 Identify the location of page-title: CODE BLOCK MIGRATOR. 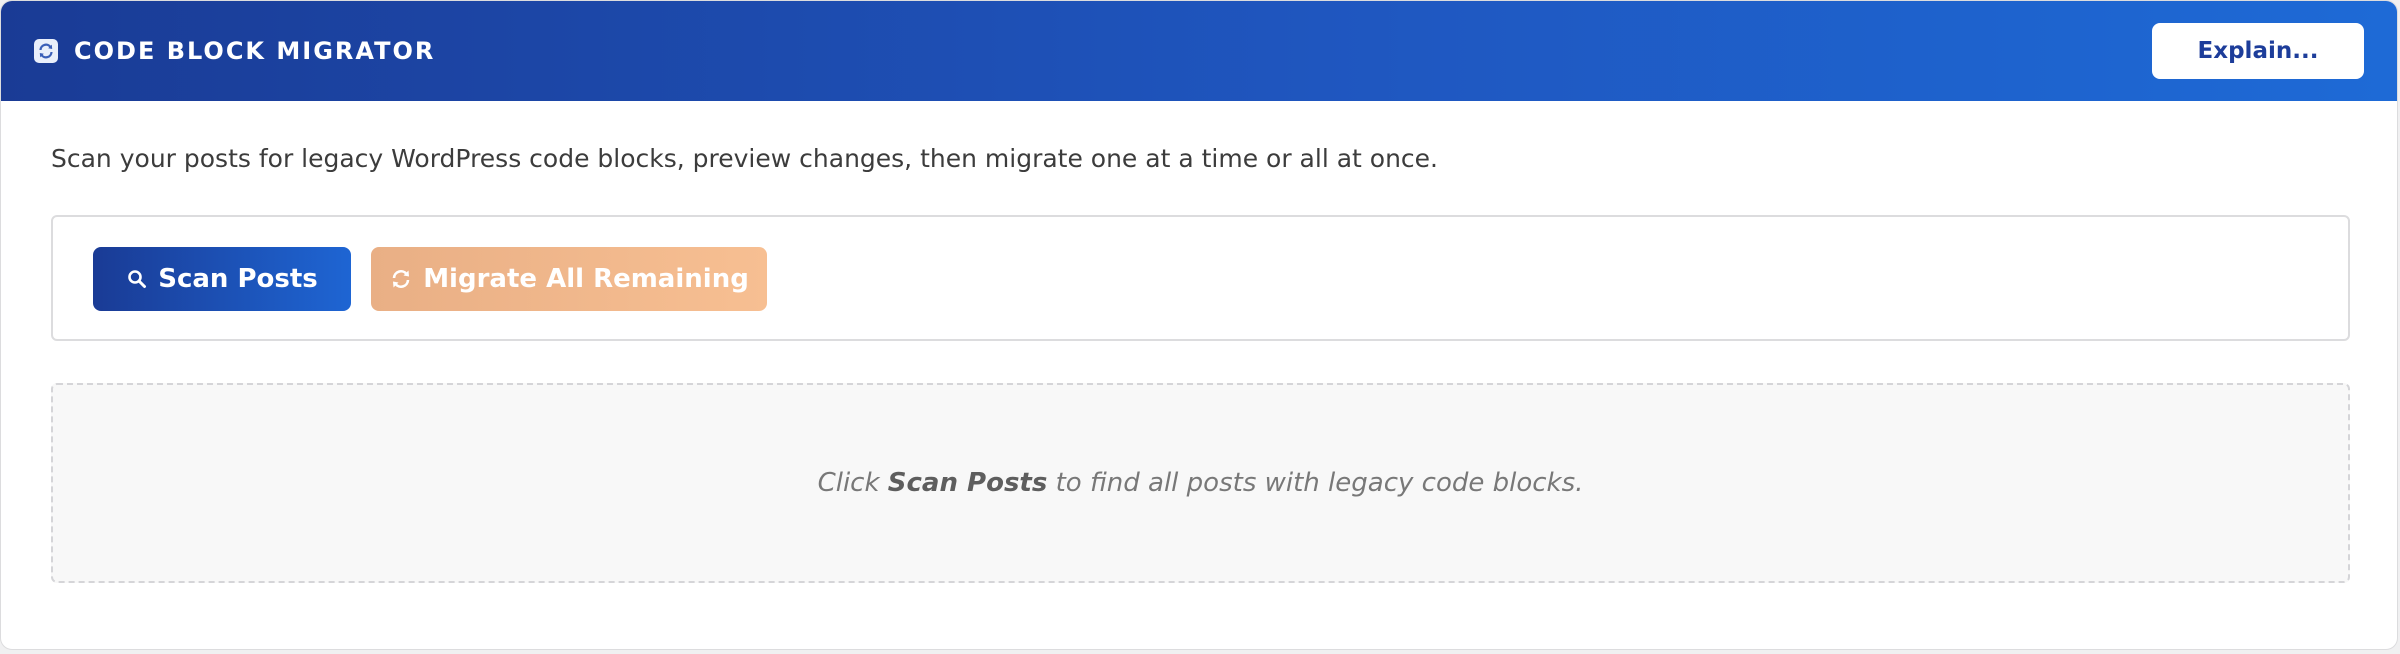
(255, 51).